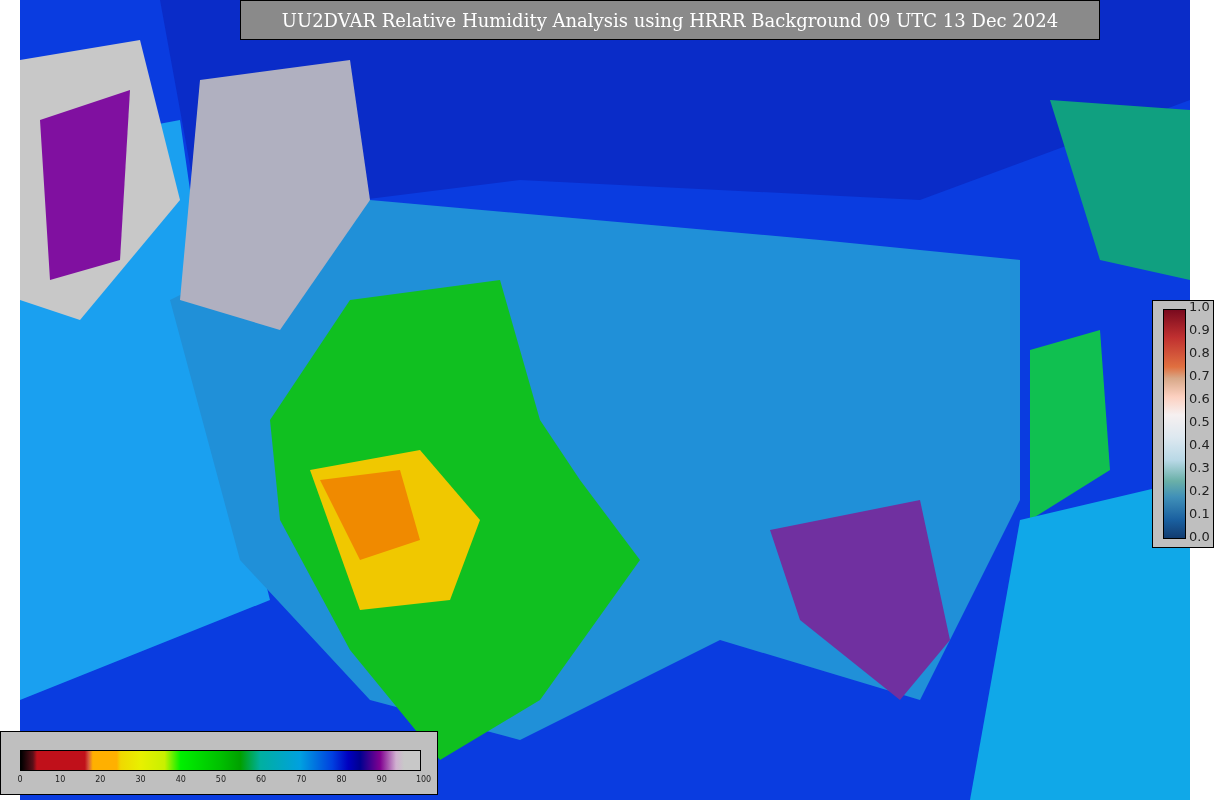 The width and height of the screenshot is (1216, 800). What do you see at coordinates (341, 779) in the screenshot?
I see `scale-label: 80` at bounding box center [341, 779].